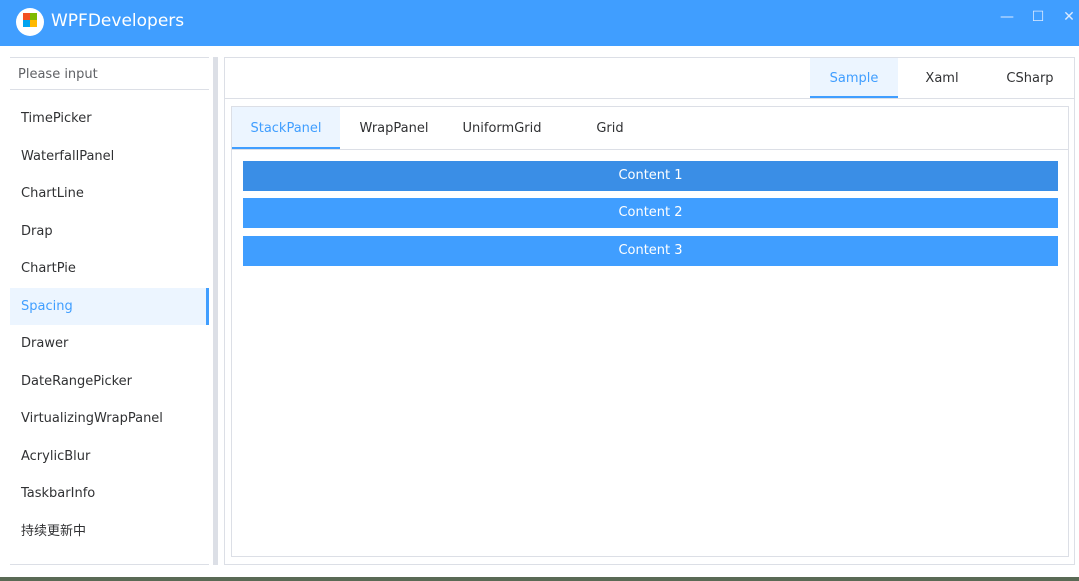 Image resolution: width=1079 pixels, height=581 pixels. What do you see at coordinates (109, 381) in the screenshot?
I see `sidebar-item: DateRangePicker` at bounding box center [109, 381].